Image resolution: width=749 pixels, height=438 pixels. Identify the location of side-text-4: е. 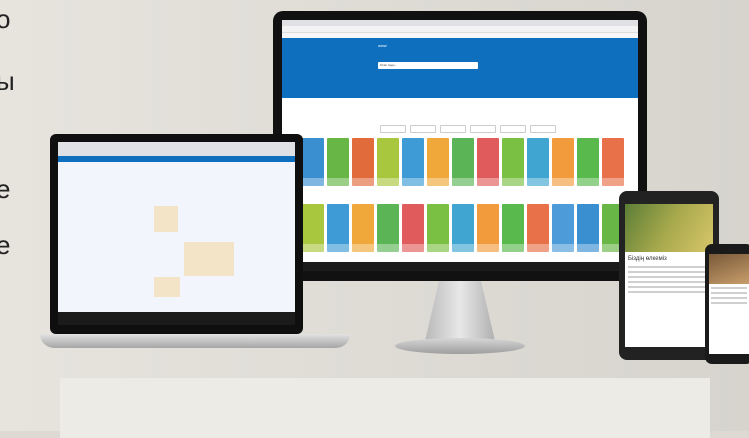
(5, 245).